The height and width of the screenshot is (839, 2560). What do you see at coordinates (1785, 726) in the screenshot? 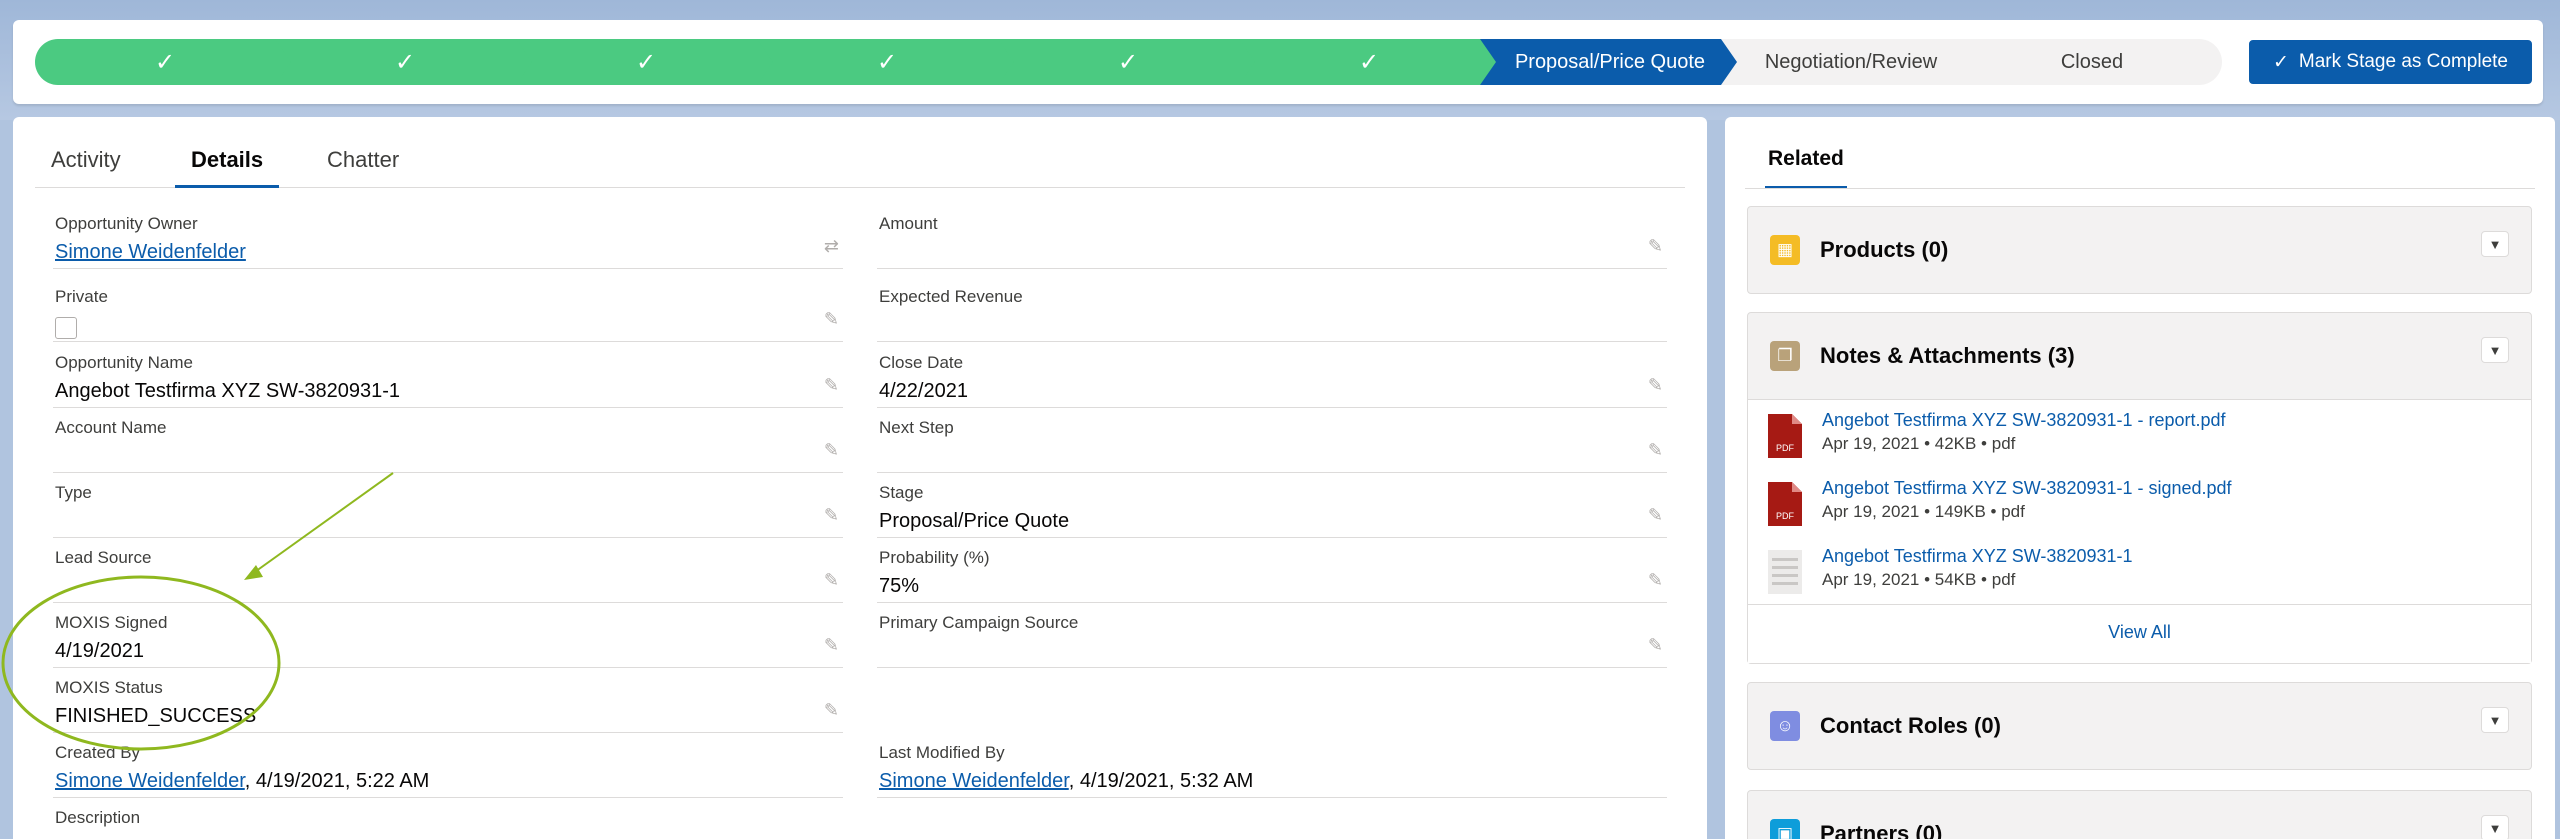
I see `contact-icon: ☺` at bounding box center [1785, 726].